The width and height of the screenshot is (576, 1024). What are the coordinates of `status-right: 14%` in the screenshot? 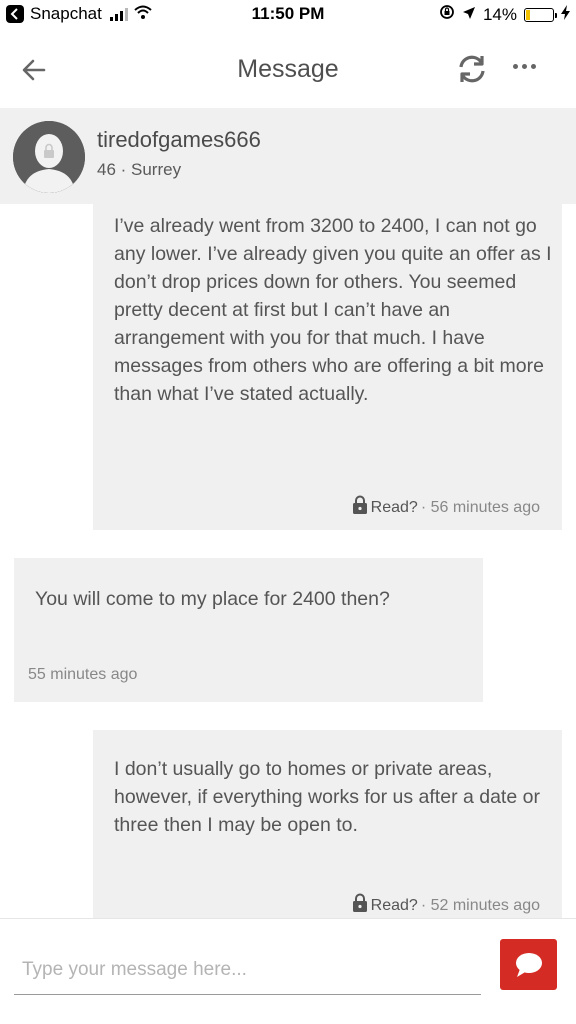 It's located at (504, 14).